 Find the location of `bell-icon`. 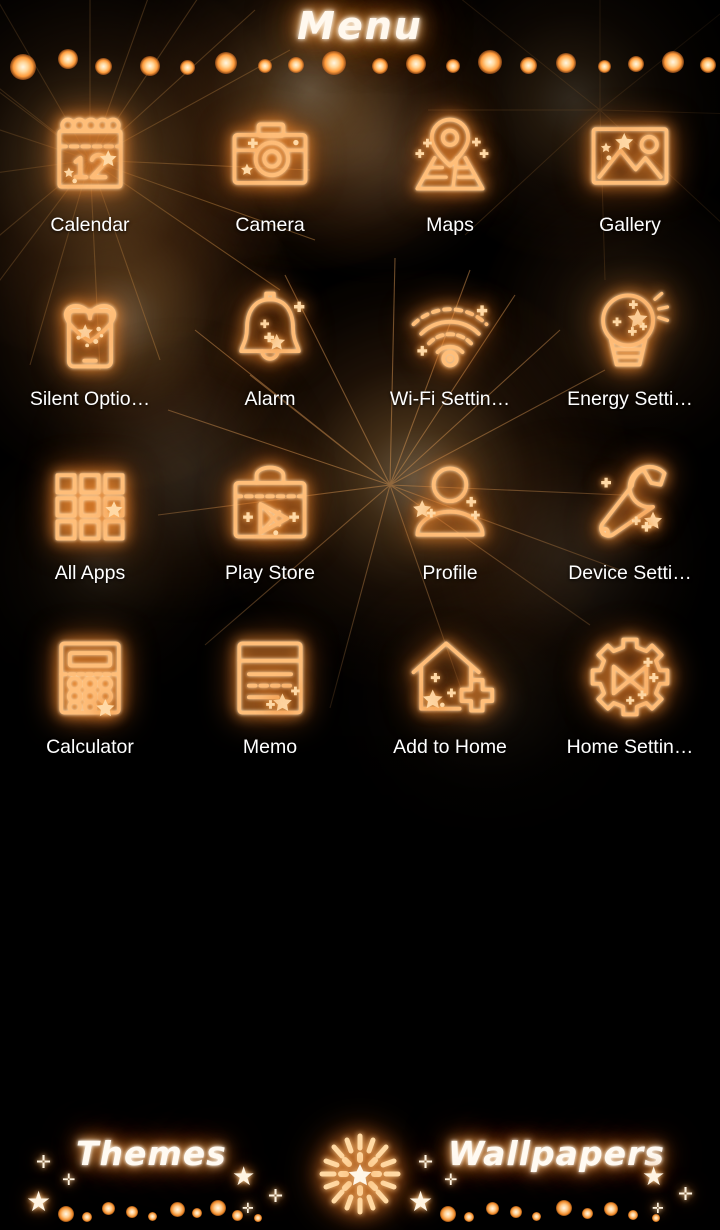

bell-icon is located at coordinates (270, 330).